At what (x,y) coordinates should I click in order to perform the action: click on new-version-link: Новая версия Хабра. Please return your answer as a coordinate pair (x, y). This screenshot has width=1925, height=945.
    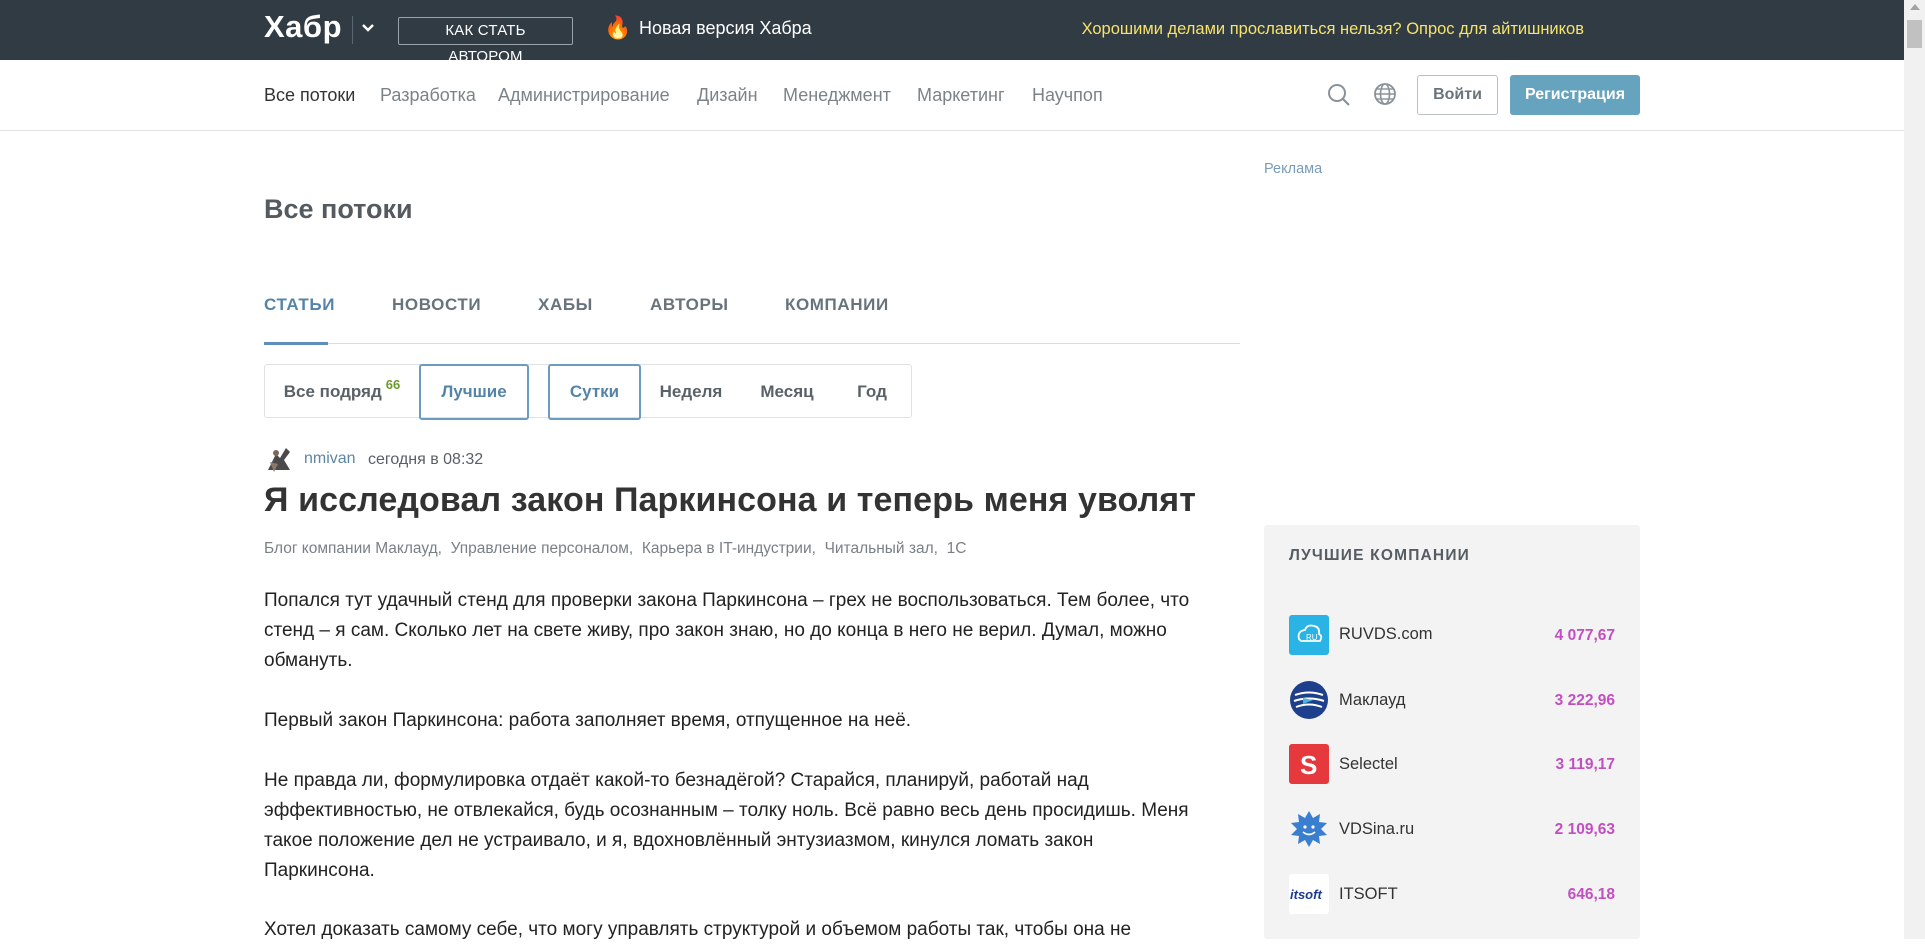
    Looking at the image, I should click on (725, 28).